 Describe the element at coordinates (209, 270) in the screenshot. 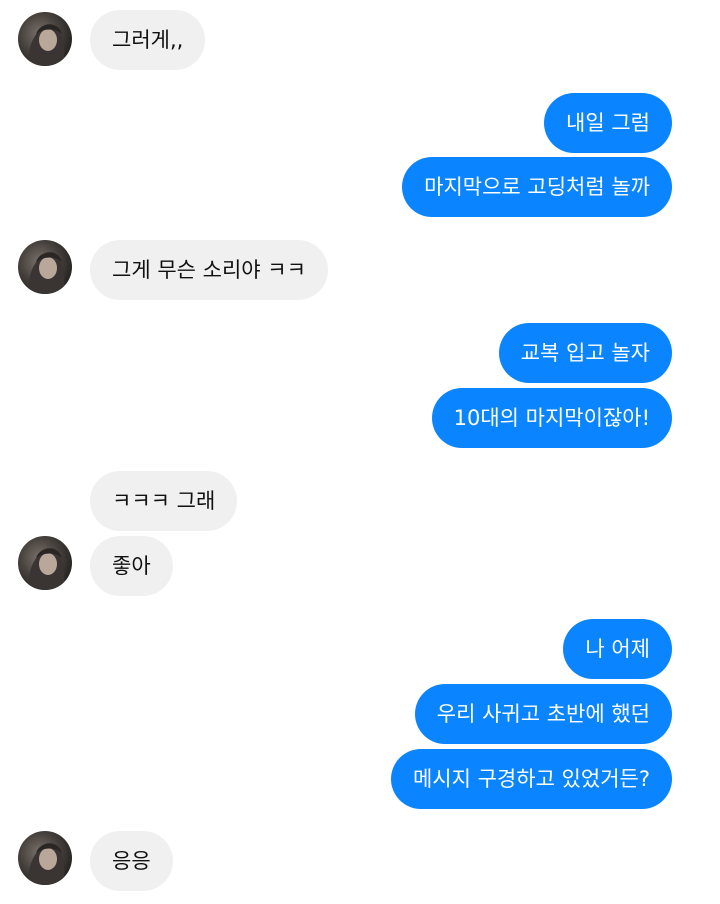

I see `message-bubble-incoming: 그게 무슨 소리야 ㅋㅋ` at that location.